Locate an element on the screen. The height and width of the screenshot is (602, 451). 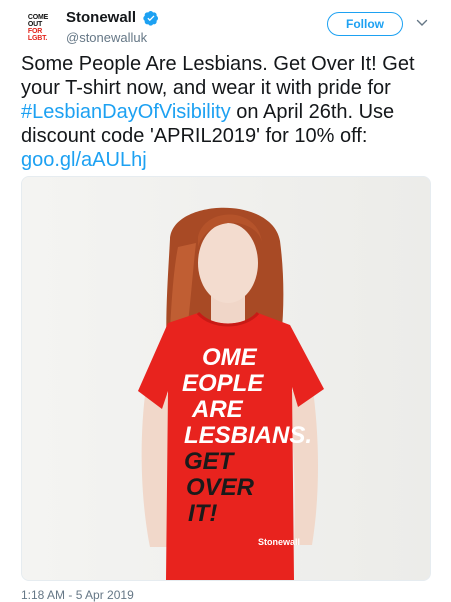
shirt-line-2: EOPLE is located at coordinates (223, 383).